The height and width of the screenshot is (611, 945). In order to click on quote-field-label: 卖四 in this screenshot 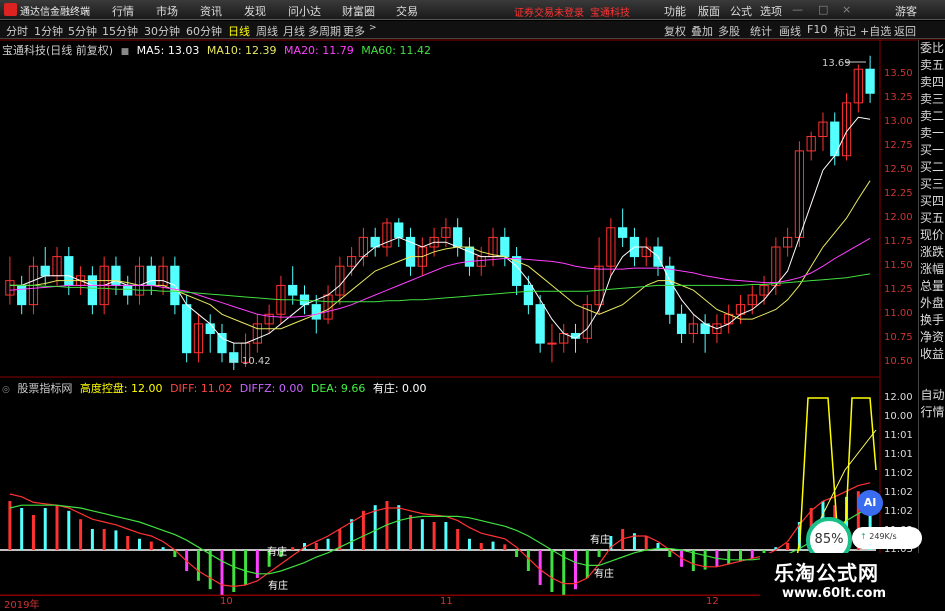, I will do `click(932, 82)`.